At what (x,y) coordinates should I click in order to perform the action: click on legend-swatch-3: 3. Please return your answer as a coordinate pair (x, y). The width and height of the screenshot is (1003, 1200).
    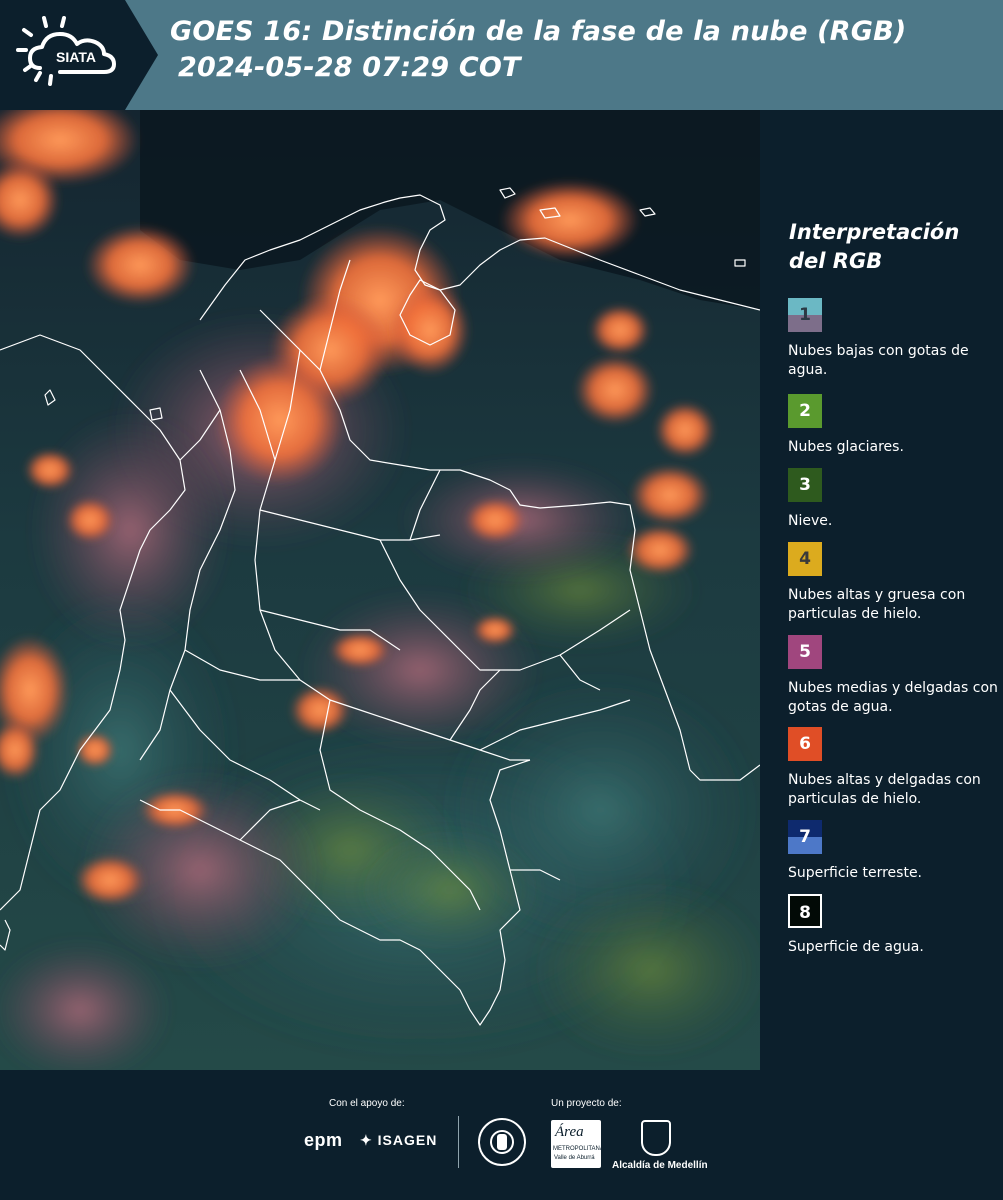
    Looking at the image, I should click on (805, 485).